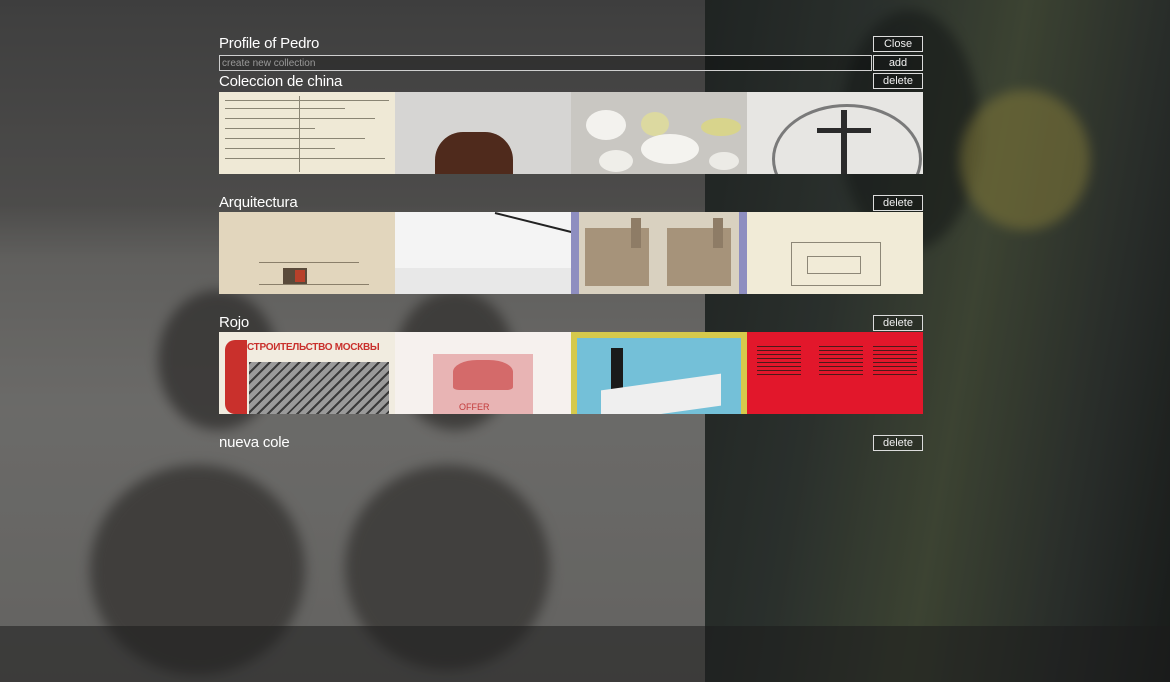 This screenshot has height=682, width=1170. Describe the element at coordinates (258, 202) in the screenshot. I see `collection-name: Arquitectura` at that location.